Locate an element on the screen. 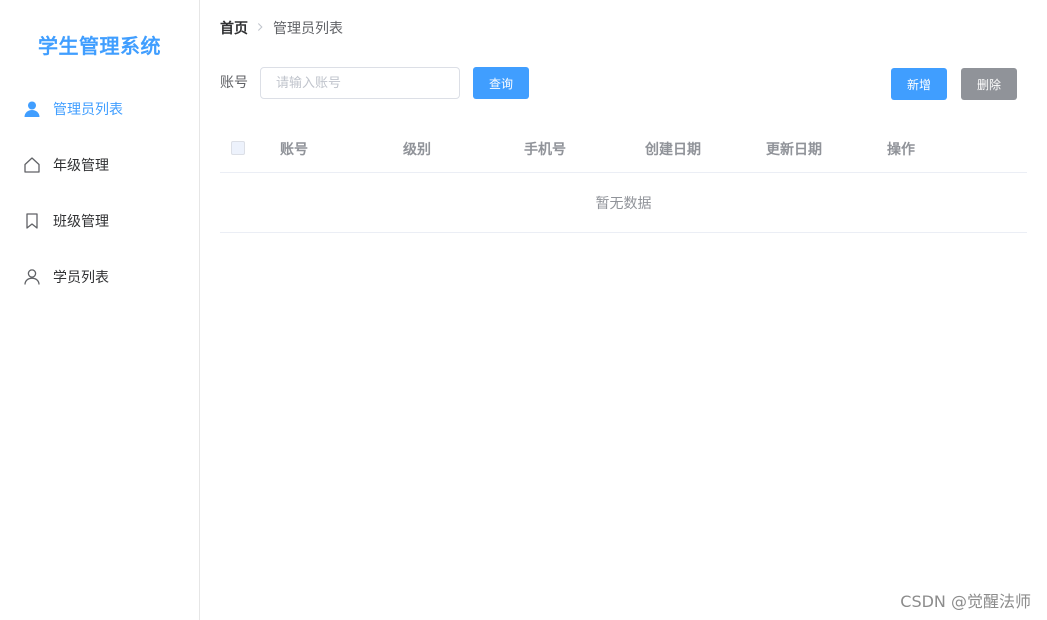 The width and height of the screenshot is (1047, 620). account-label: 账号 is located at coordinates (234, 83).